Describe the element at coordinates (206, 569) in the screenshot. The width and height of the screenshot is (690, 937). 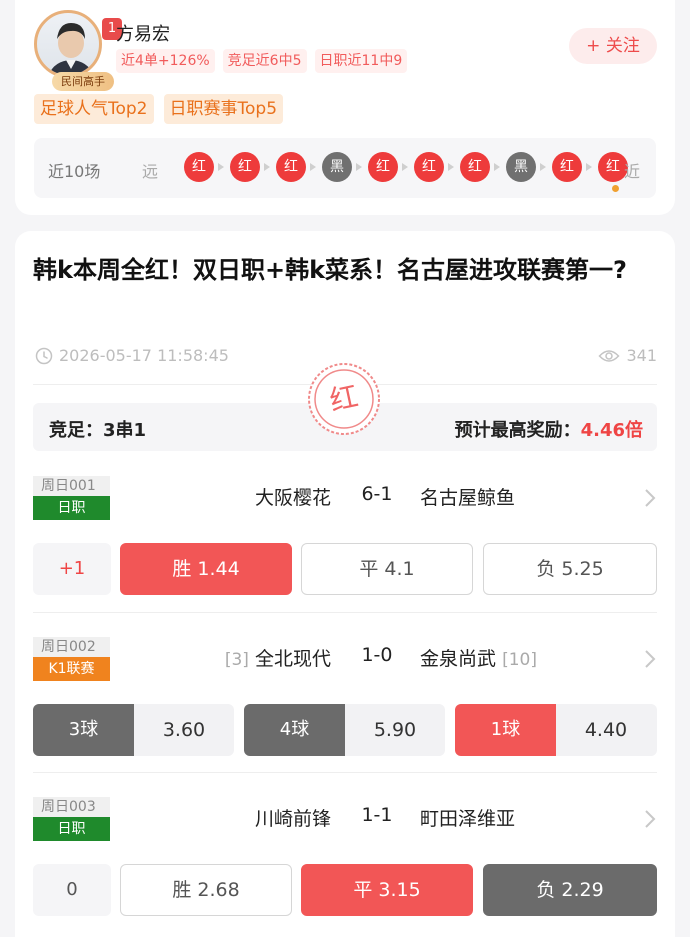
I see `odds-option-win: 胜 1.44` at that location.